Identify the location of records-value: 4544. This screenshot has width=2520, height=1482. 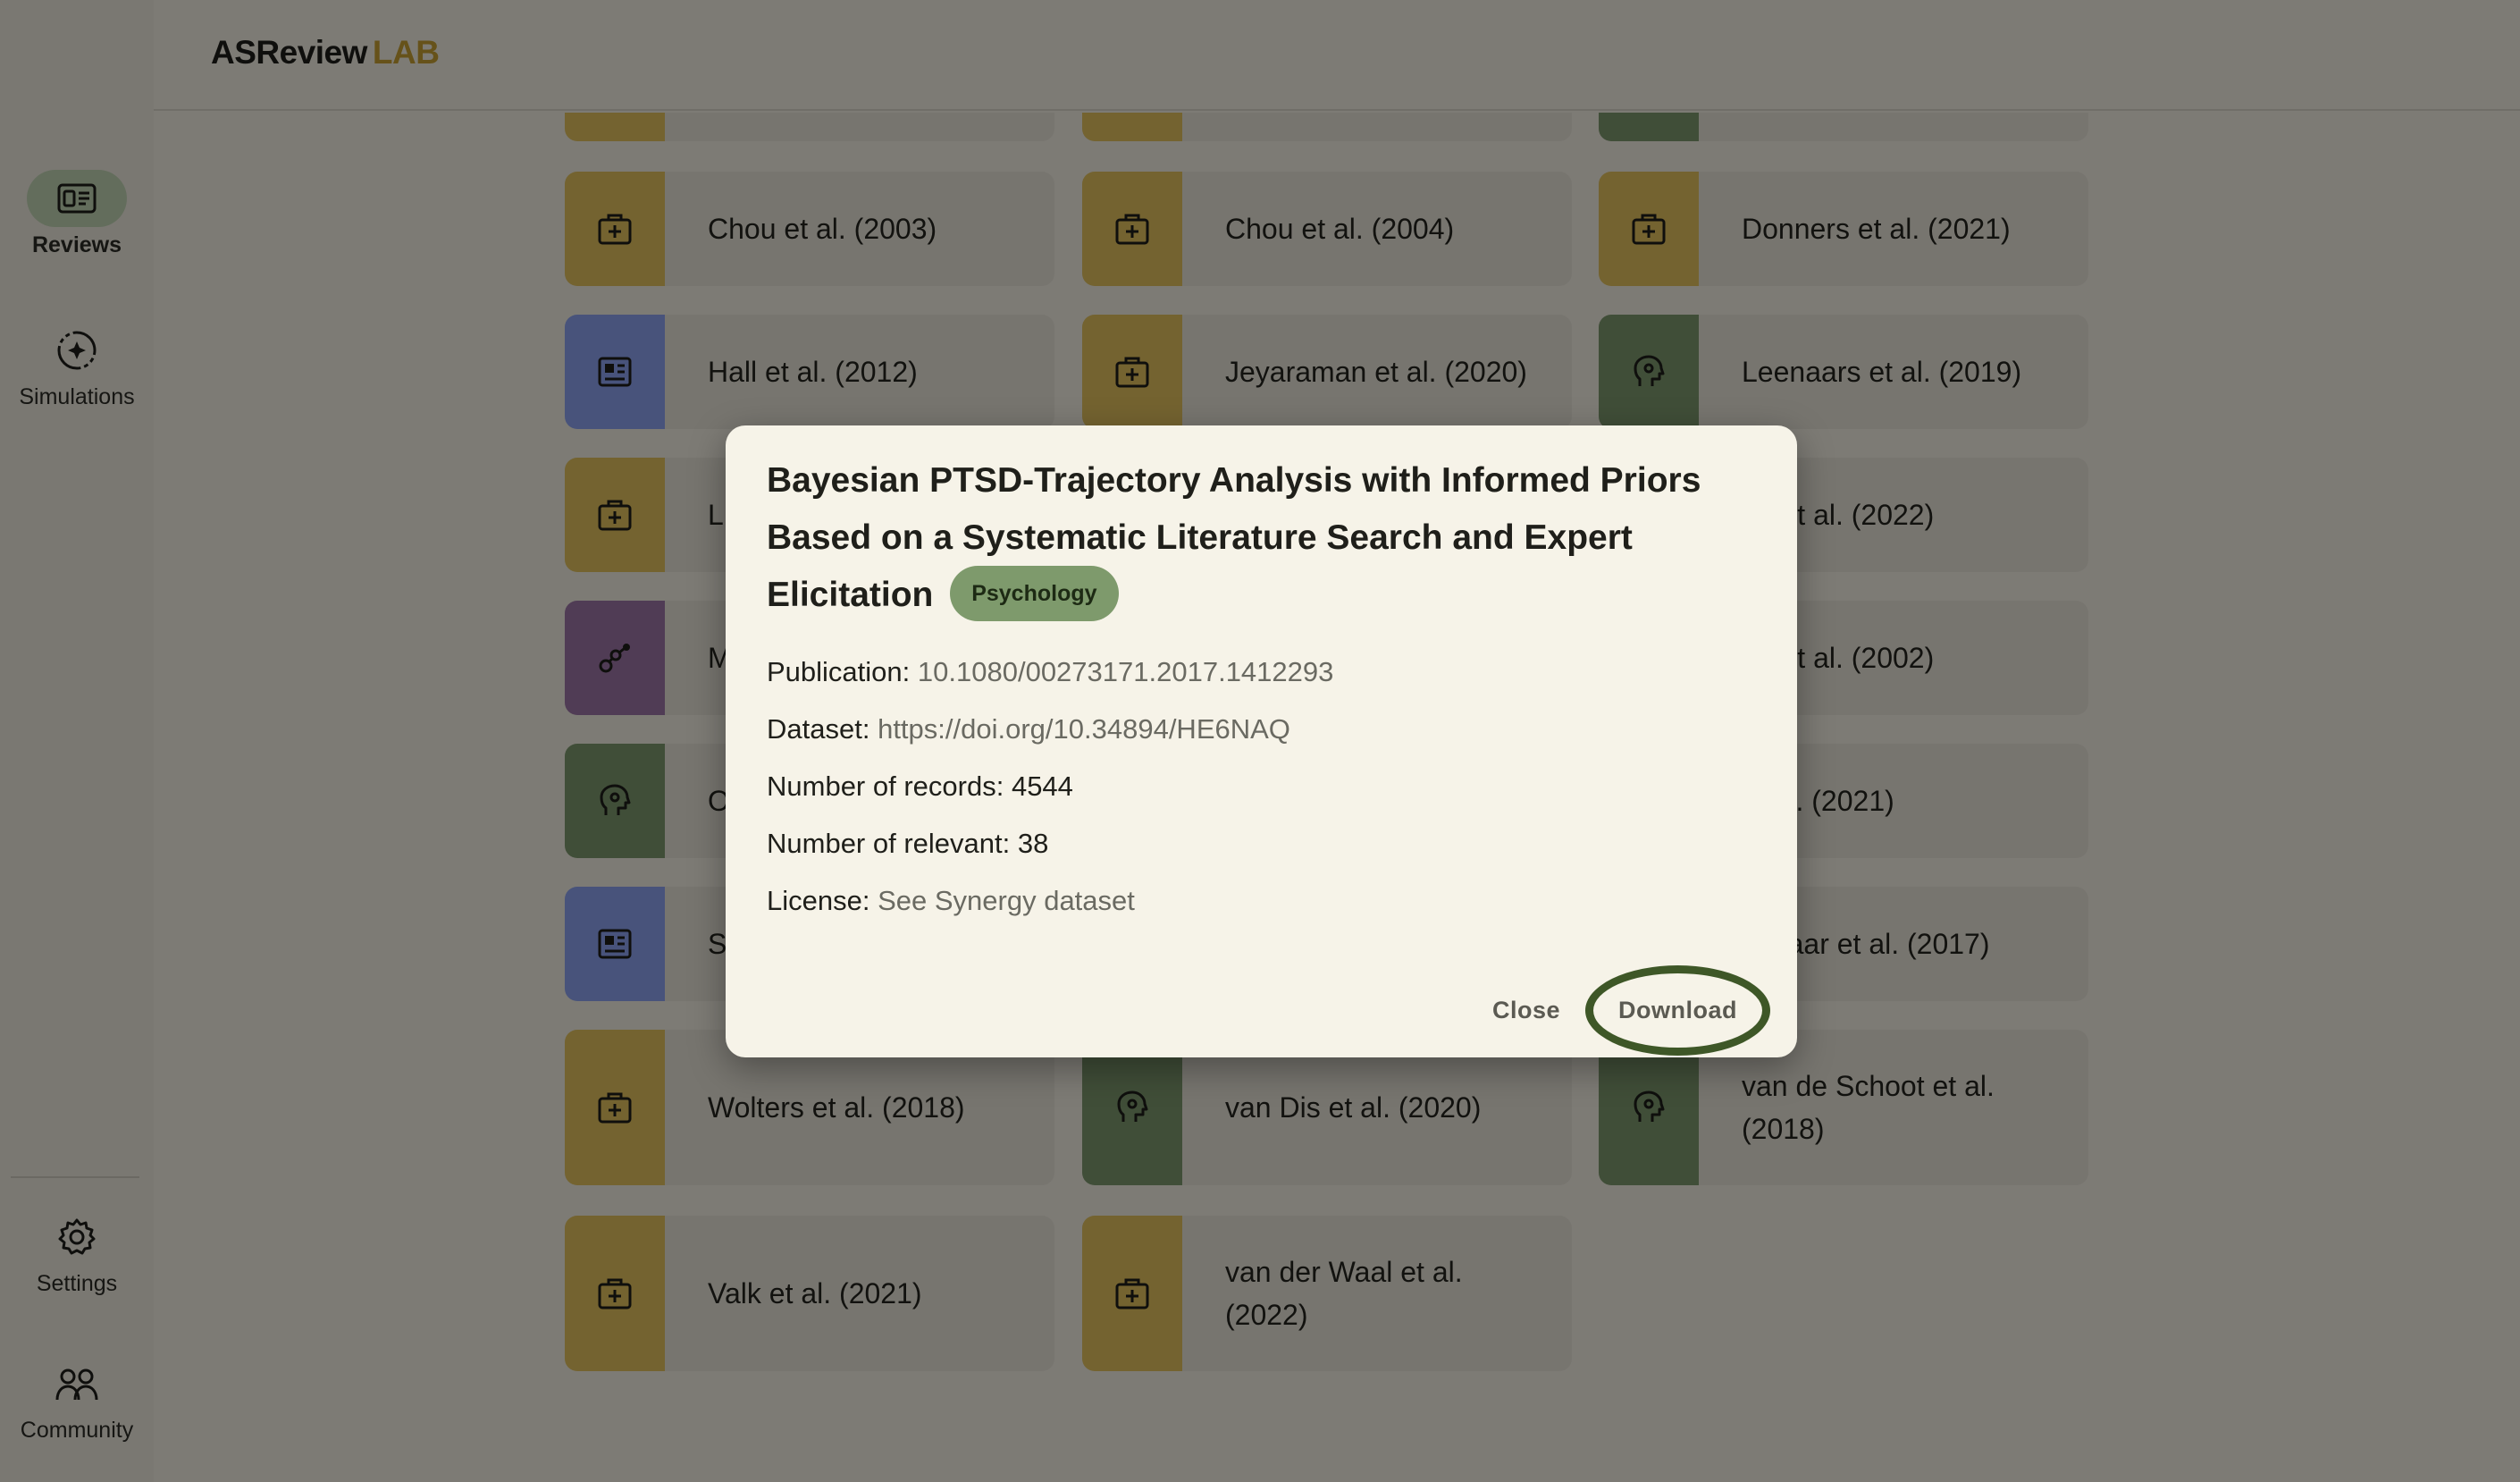
(1042, 786).